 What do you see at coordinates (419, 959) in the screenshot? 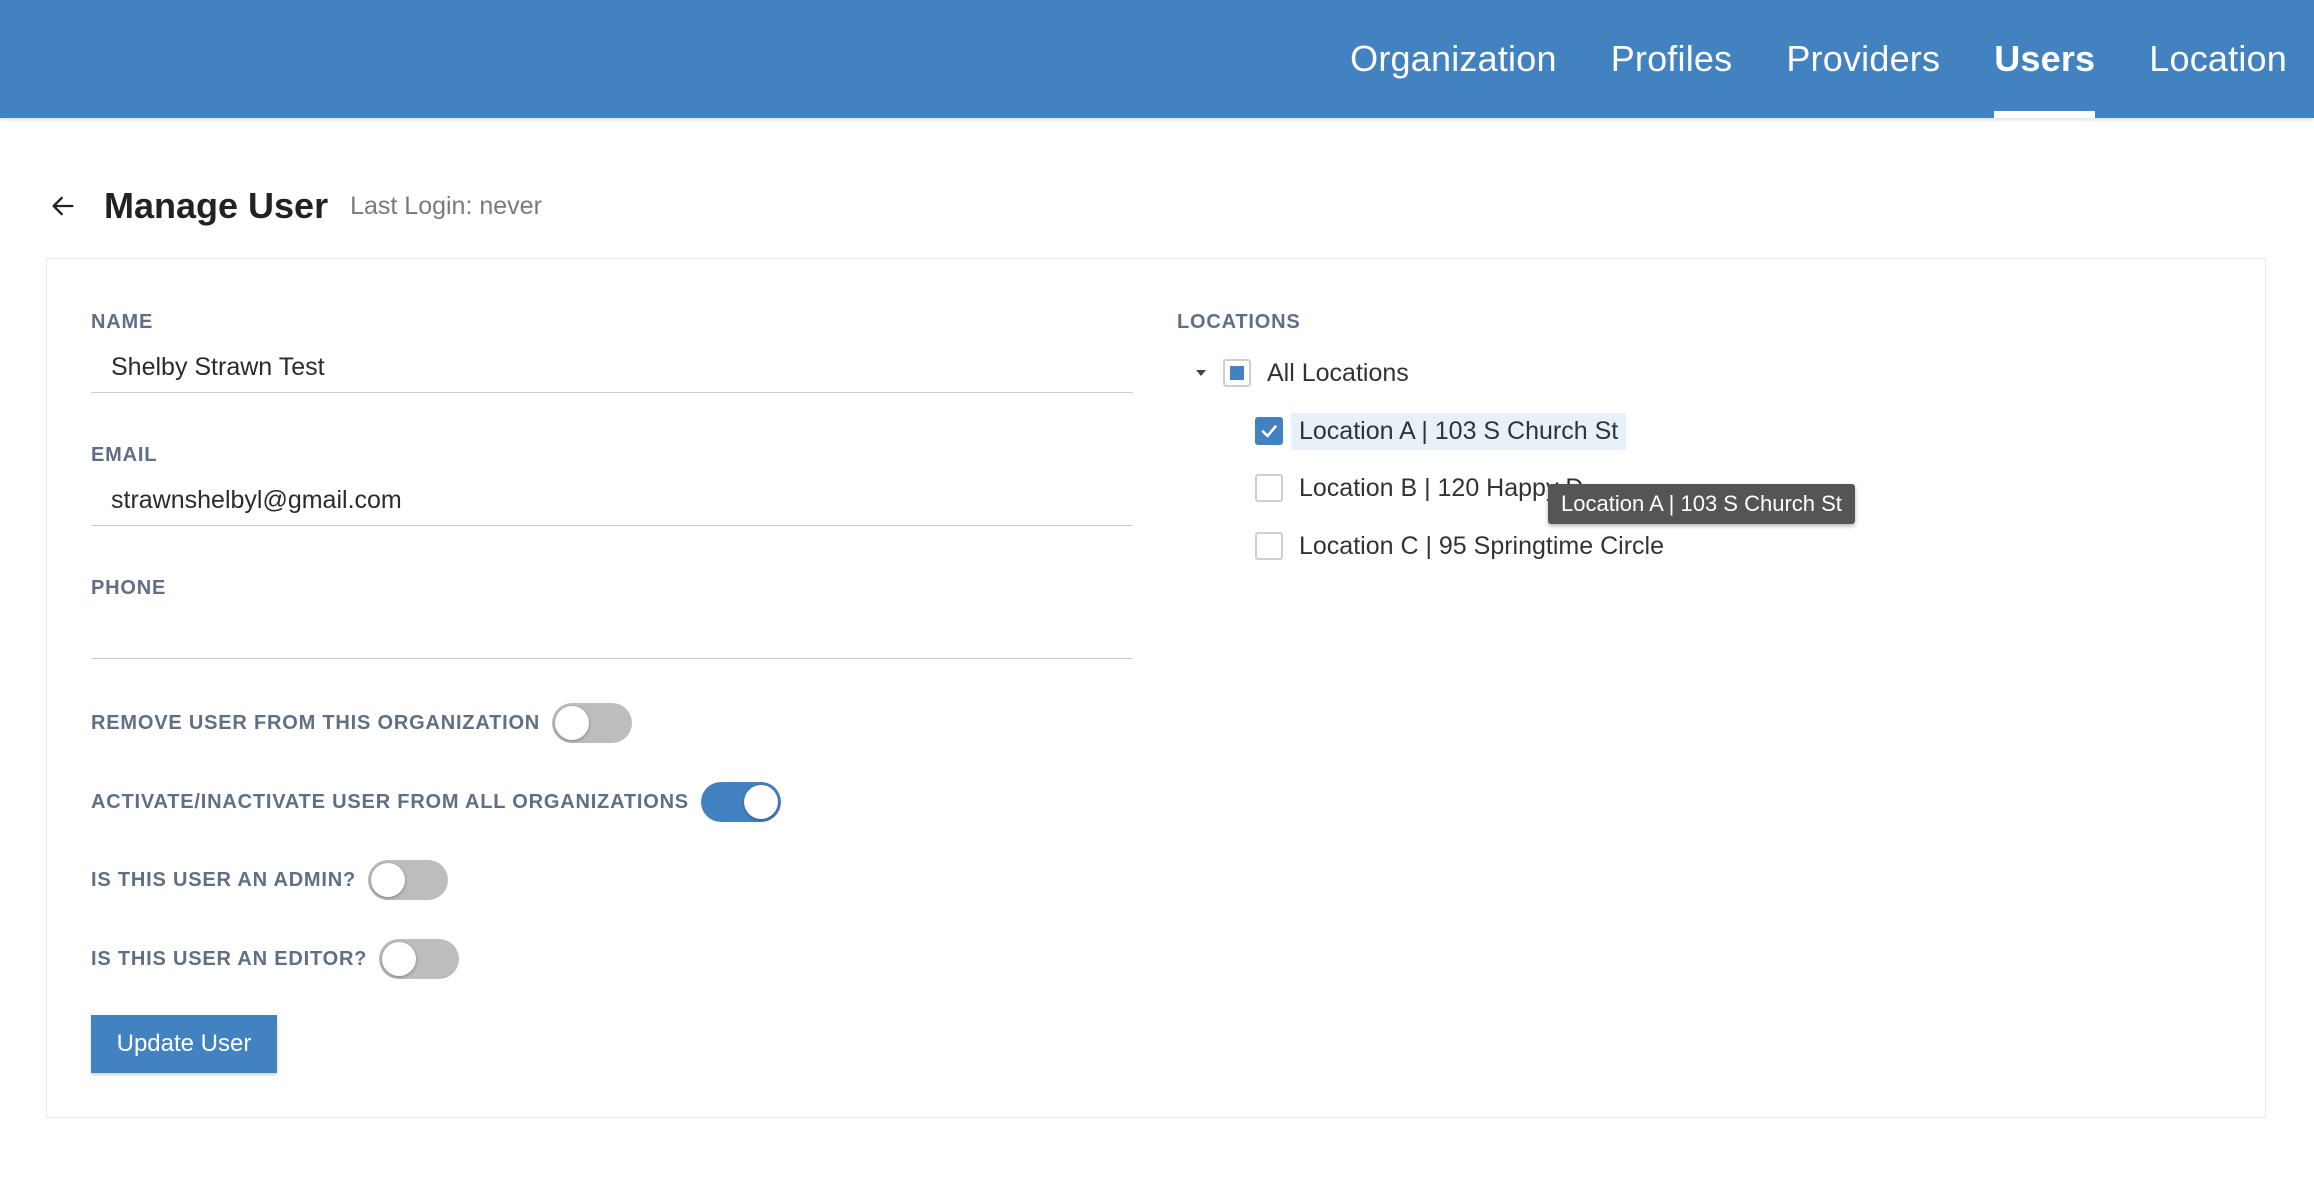
I see `editor-toggle` at bounding box center [419, 959].